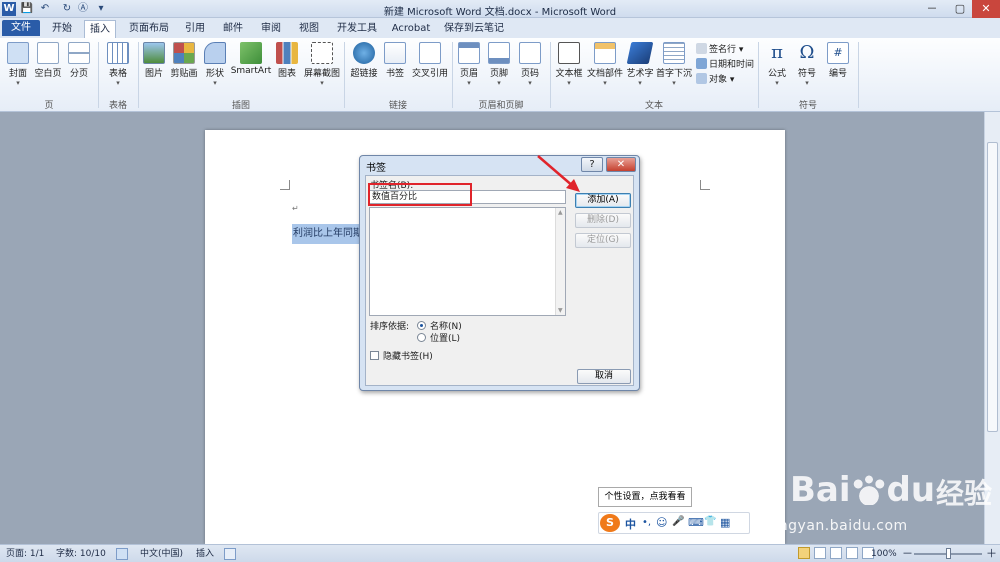 Image resolution: width=1000 pixels, height=562 pixels. What do you see at coordinates (230, 554) in the screenshot?
I see `macro-record-icon` at bounding box center [230, 554].